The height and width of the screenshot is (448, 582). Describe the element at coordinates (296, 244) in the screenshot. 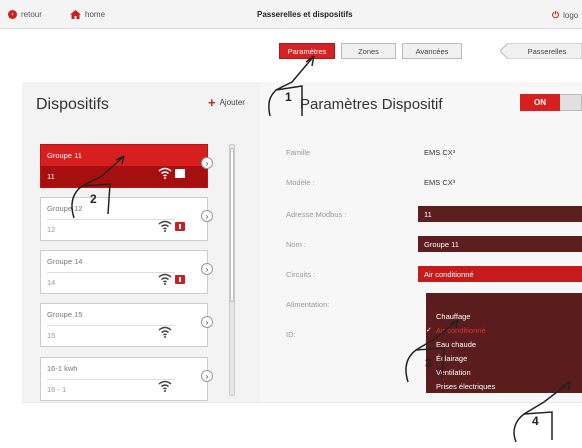

I see `field-label-nom: Nom :` at that location.